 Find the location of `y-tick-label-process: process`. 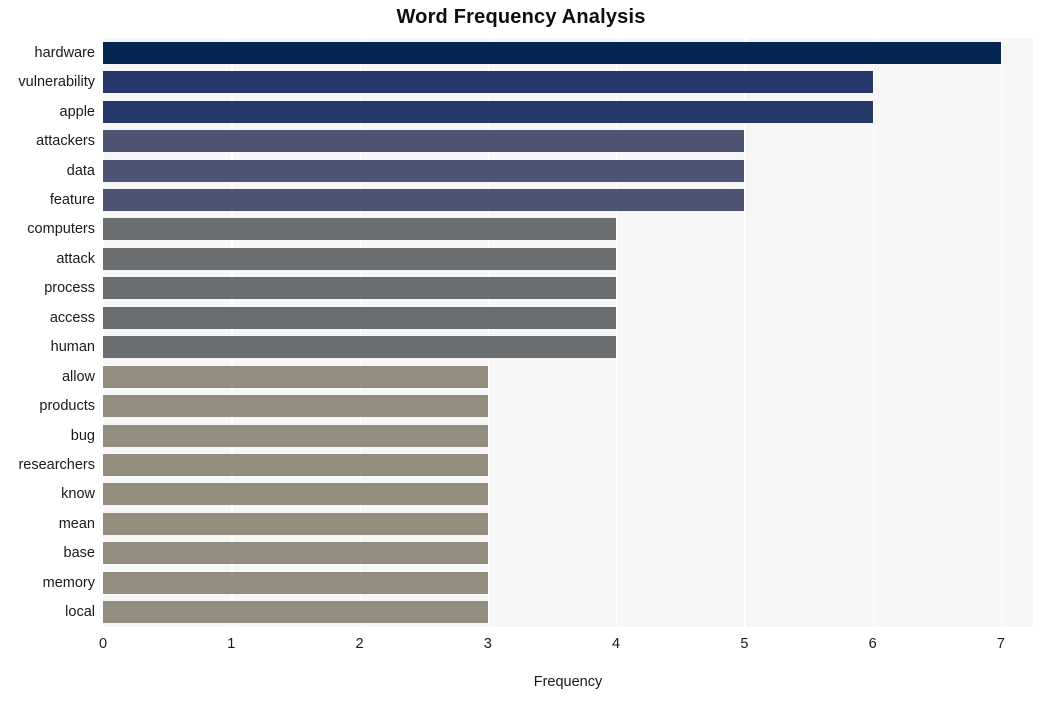

y-tick-label-process: process is located at coordinates (69, 288).